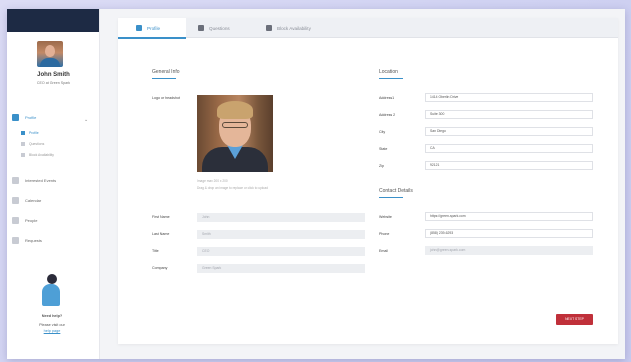  I want to click on user-name: John Smith, so click(53, 75).